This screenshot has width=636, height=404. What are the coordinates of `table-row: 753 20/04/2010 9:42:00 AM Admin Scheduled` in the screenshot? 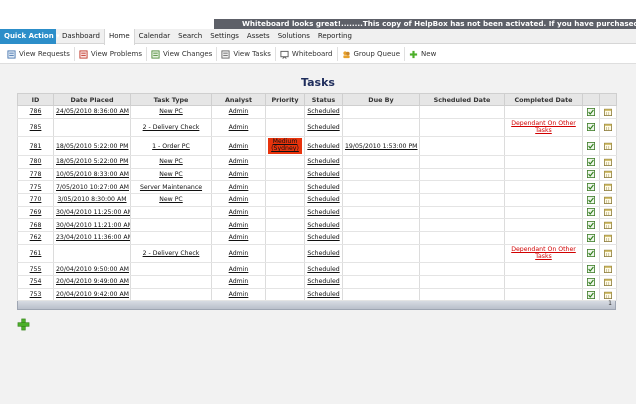 It's located at (317, 295).